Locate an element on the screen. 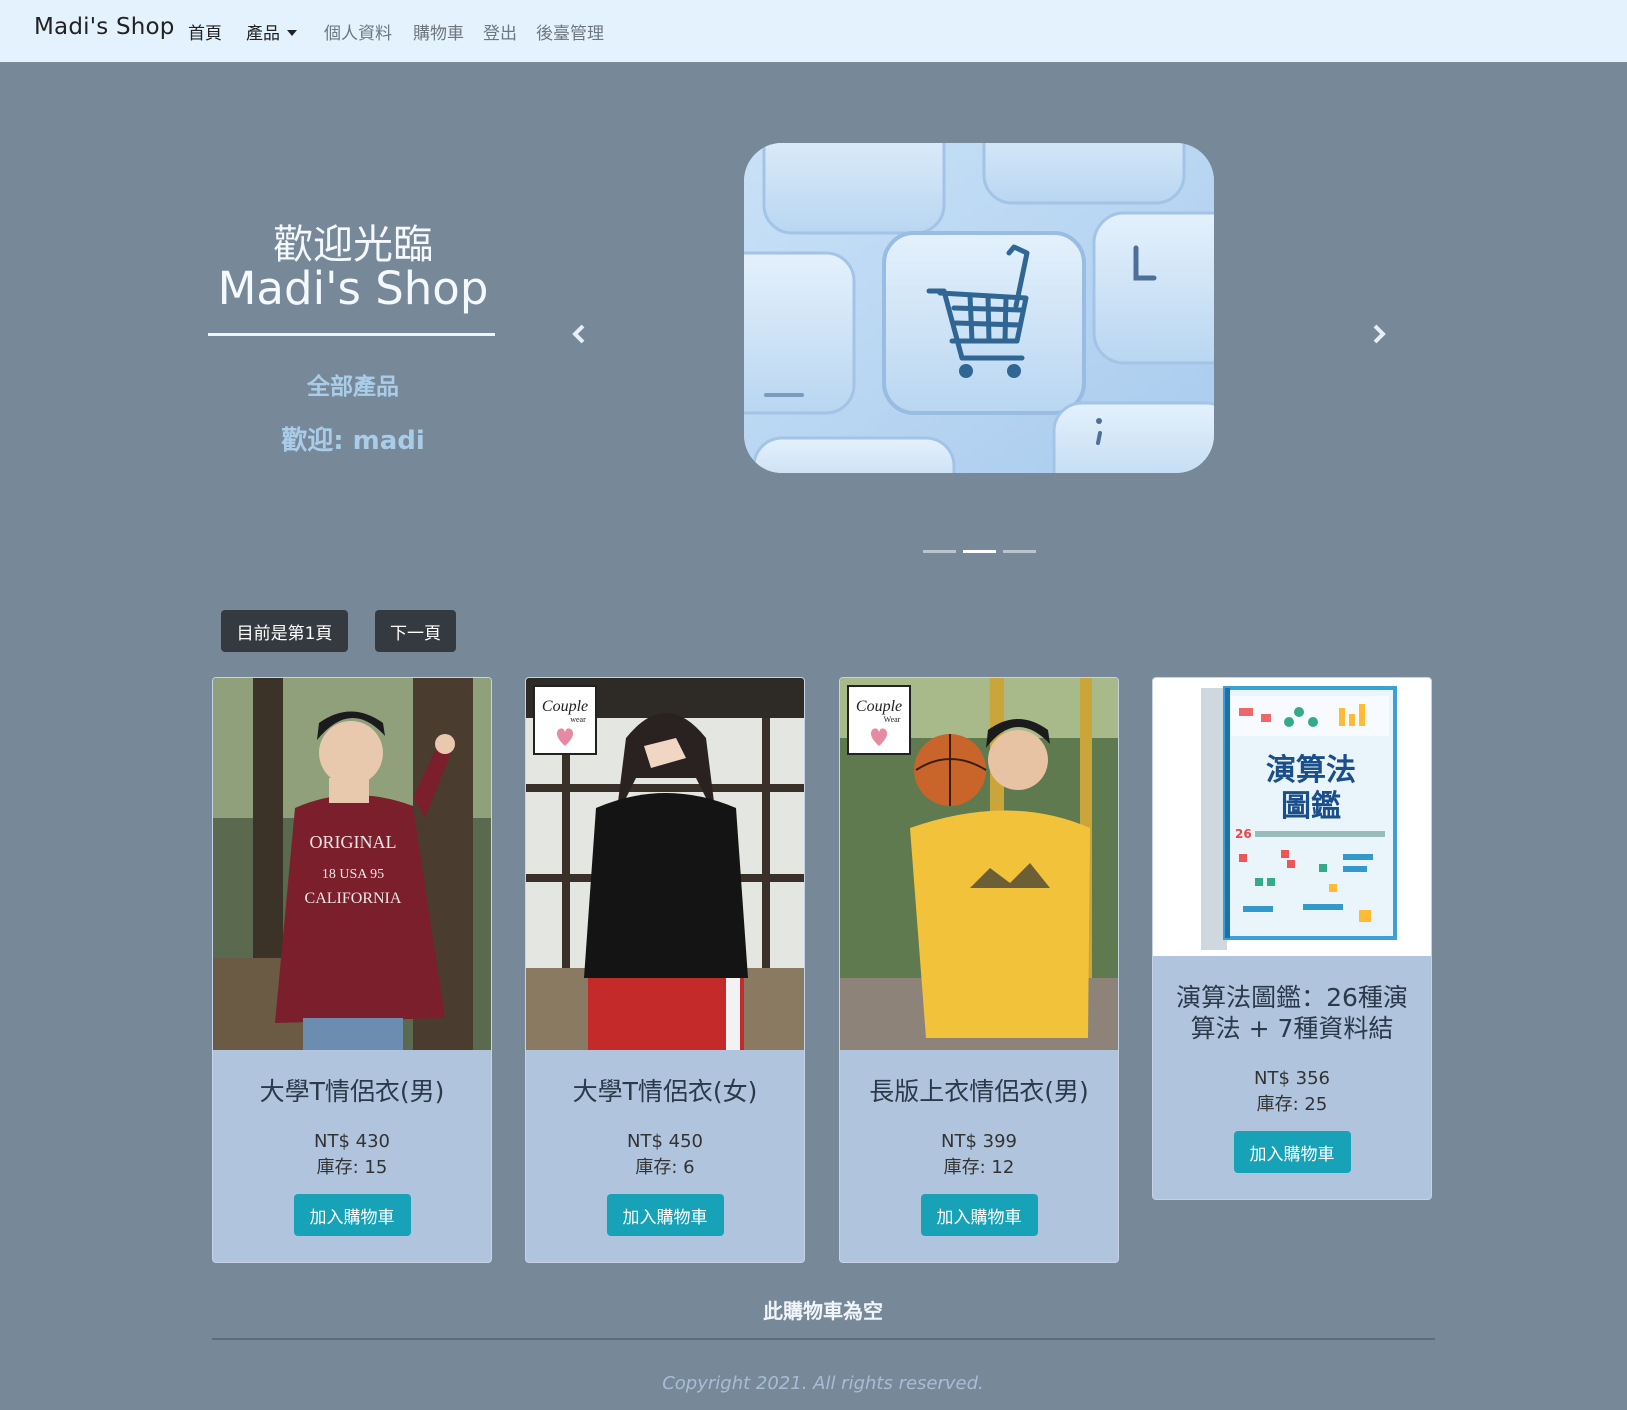  nav-profile: 個人資料 is located at coordinates (358, 31).